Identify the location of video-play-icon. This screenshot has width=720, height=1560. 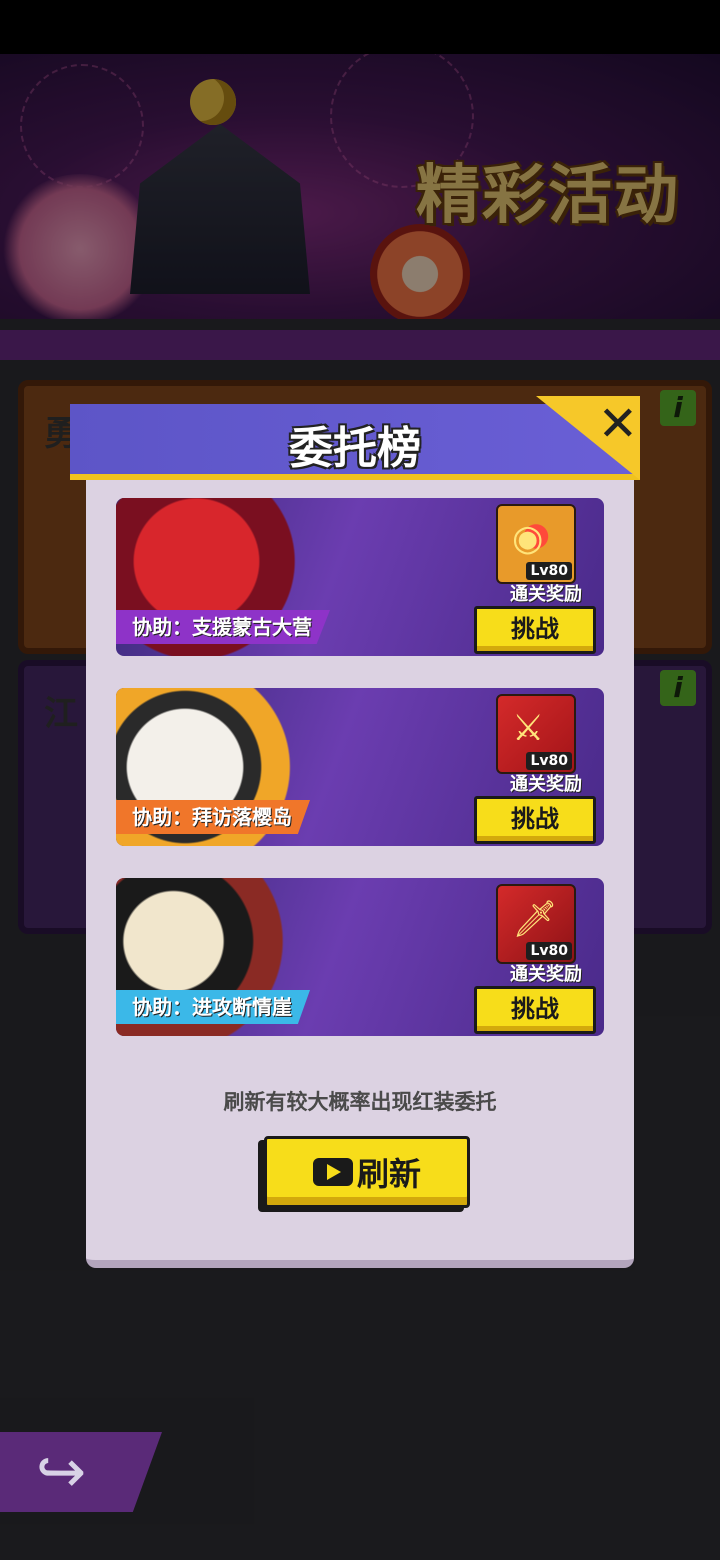
(332, 1172).